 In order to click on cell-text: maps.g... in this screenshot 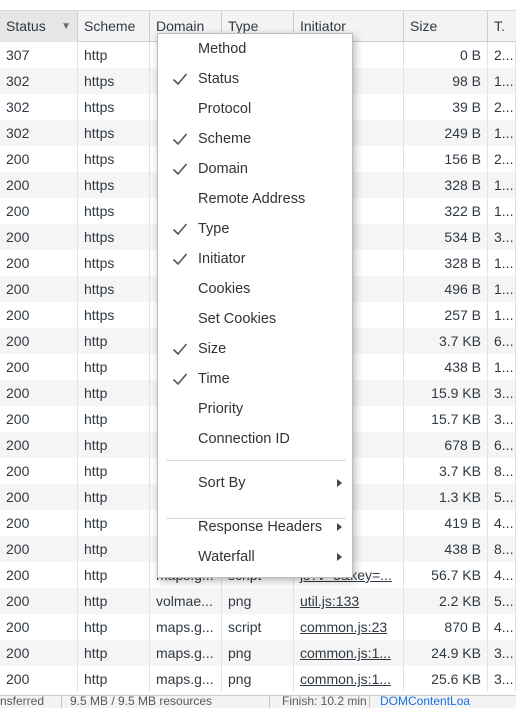, I will do `click(185, 679)`.